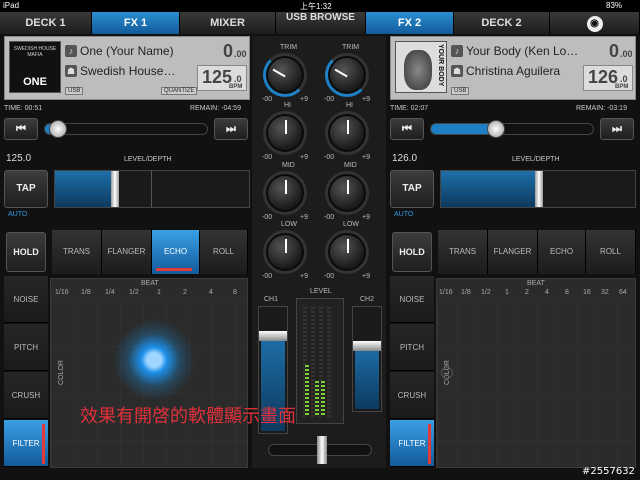 The width and height of the screenshot is (640, 480). What do you see at coordinates (495, 129) in the screenshot?
I see `deck2-playhead` at bounding box center [495, 129].